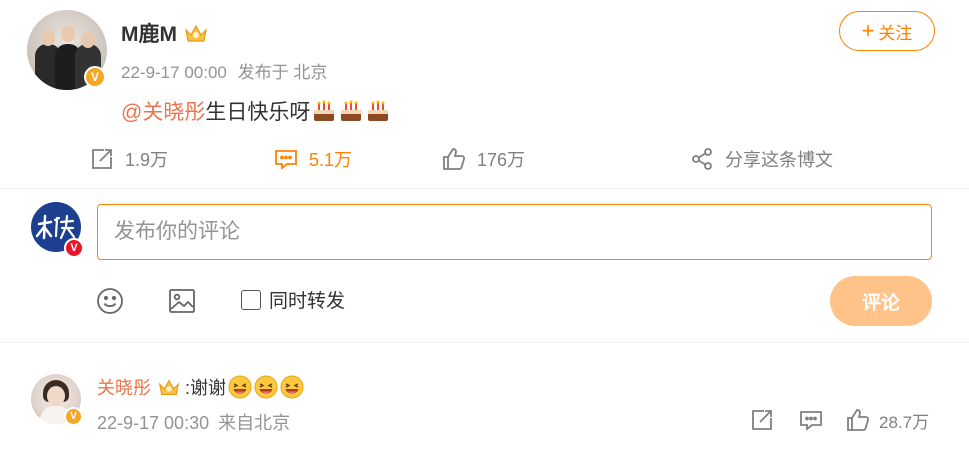 This screenshot has width=969, height=451. I want to click on author-name: M鹿M, so click(165, 33).